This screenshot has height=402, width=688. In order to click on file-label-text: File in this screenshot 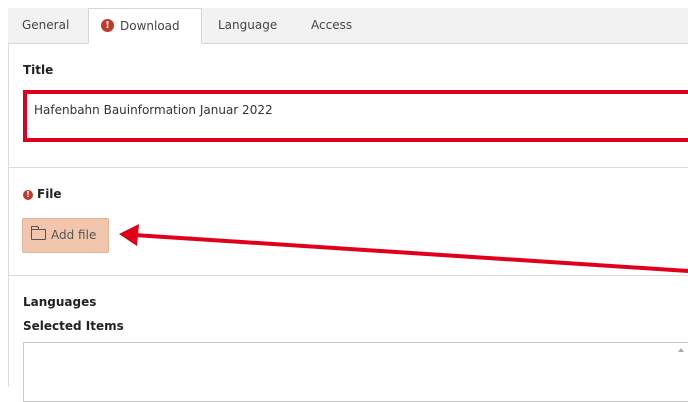, I will do `click(49, 194)`.